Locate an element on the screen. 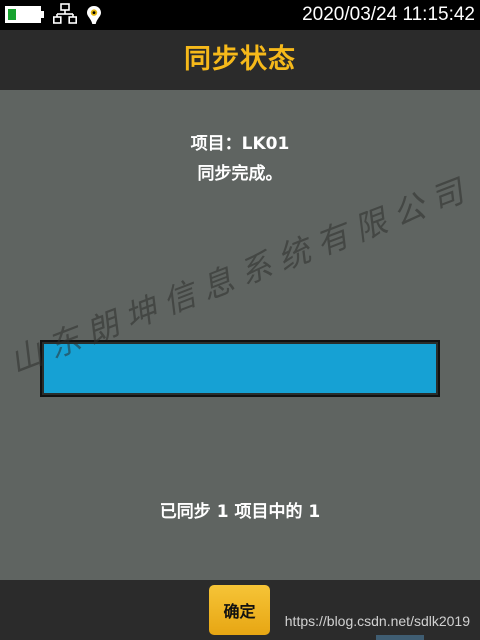 The height and width of the screenshot is (640, 480). bottom-accent-strip is located at coordinates (400, 637).